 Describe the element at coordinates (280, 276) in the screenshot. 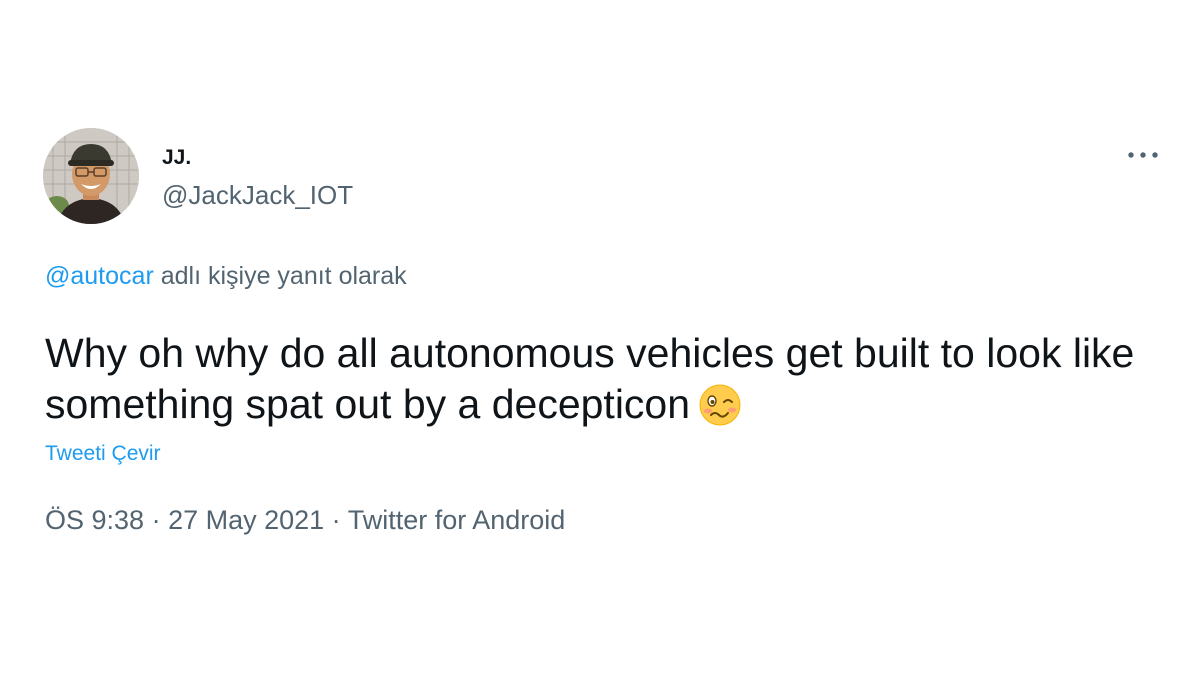

I see `reply-context-label: adlı kişiye yanıt olarak` at that location.